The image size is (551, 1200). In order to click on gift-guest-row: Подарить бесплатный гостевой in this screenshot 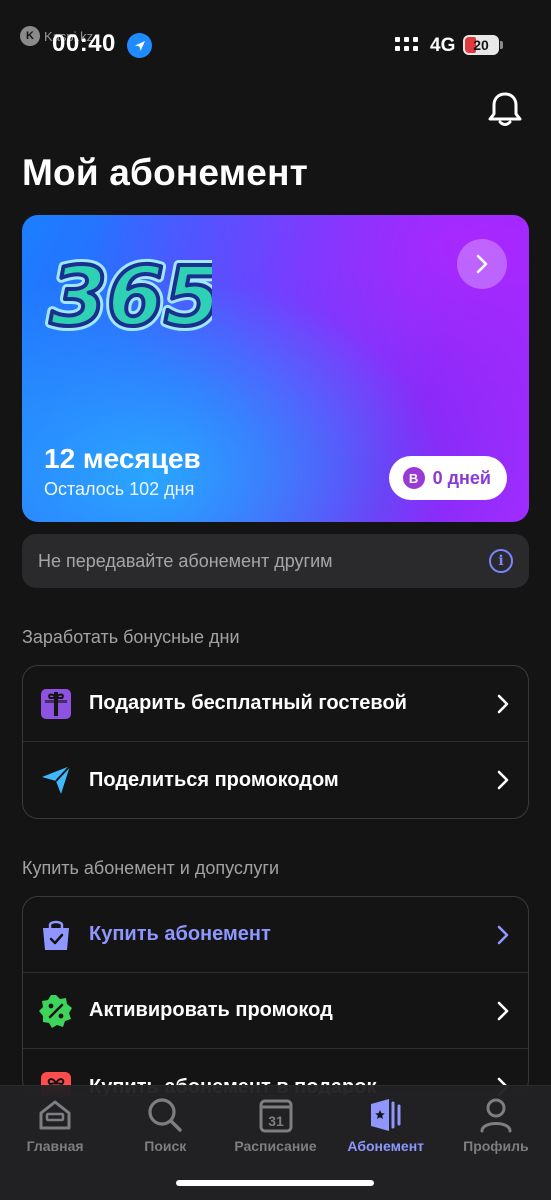, I will do `click(275, 704)`.